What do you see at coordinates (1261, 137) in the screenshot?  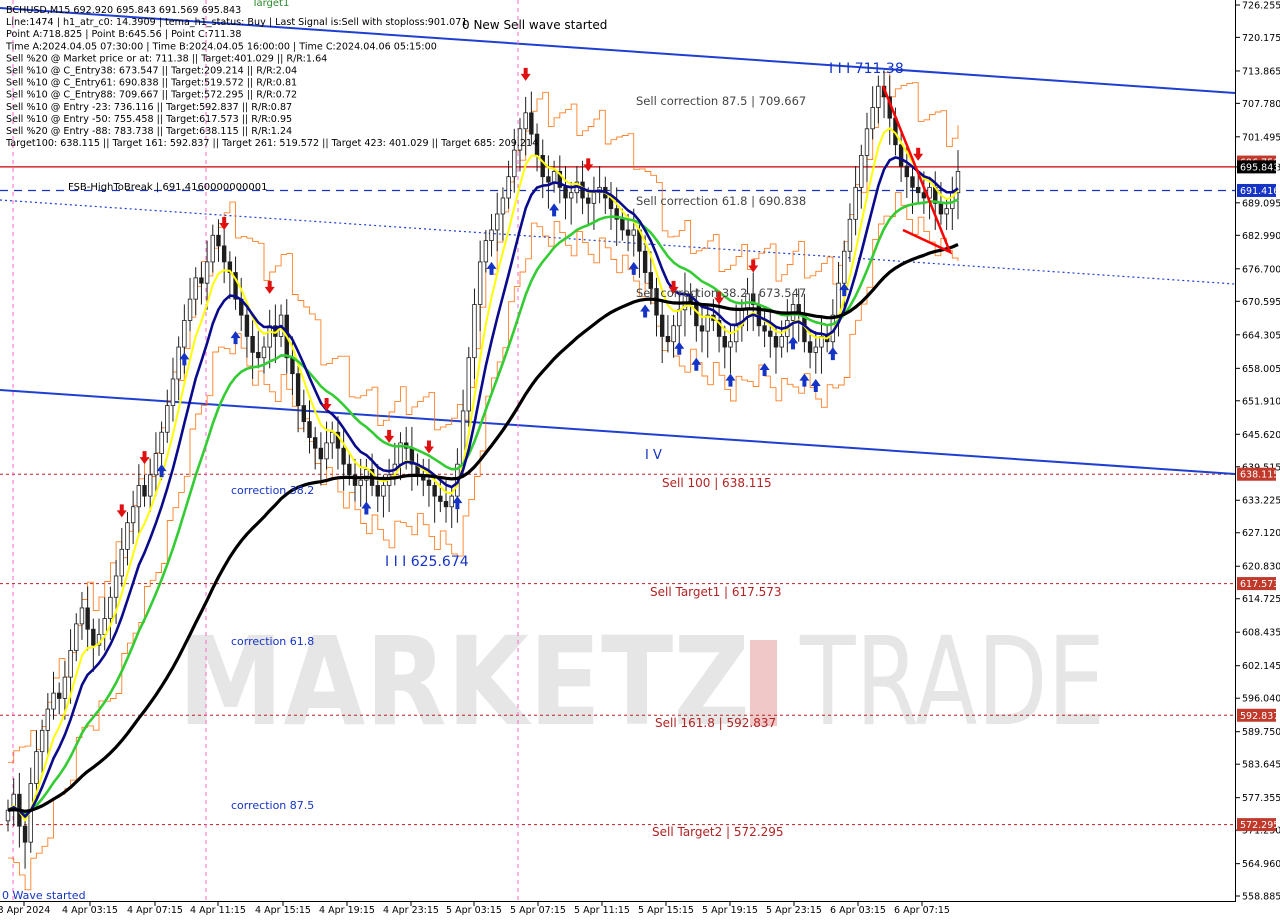 I see `y-tick-label: 701.495` at bounding box center [1261, 137].